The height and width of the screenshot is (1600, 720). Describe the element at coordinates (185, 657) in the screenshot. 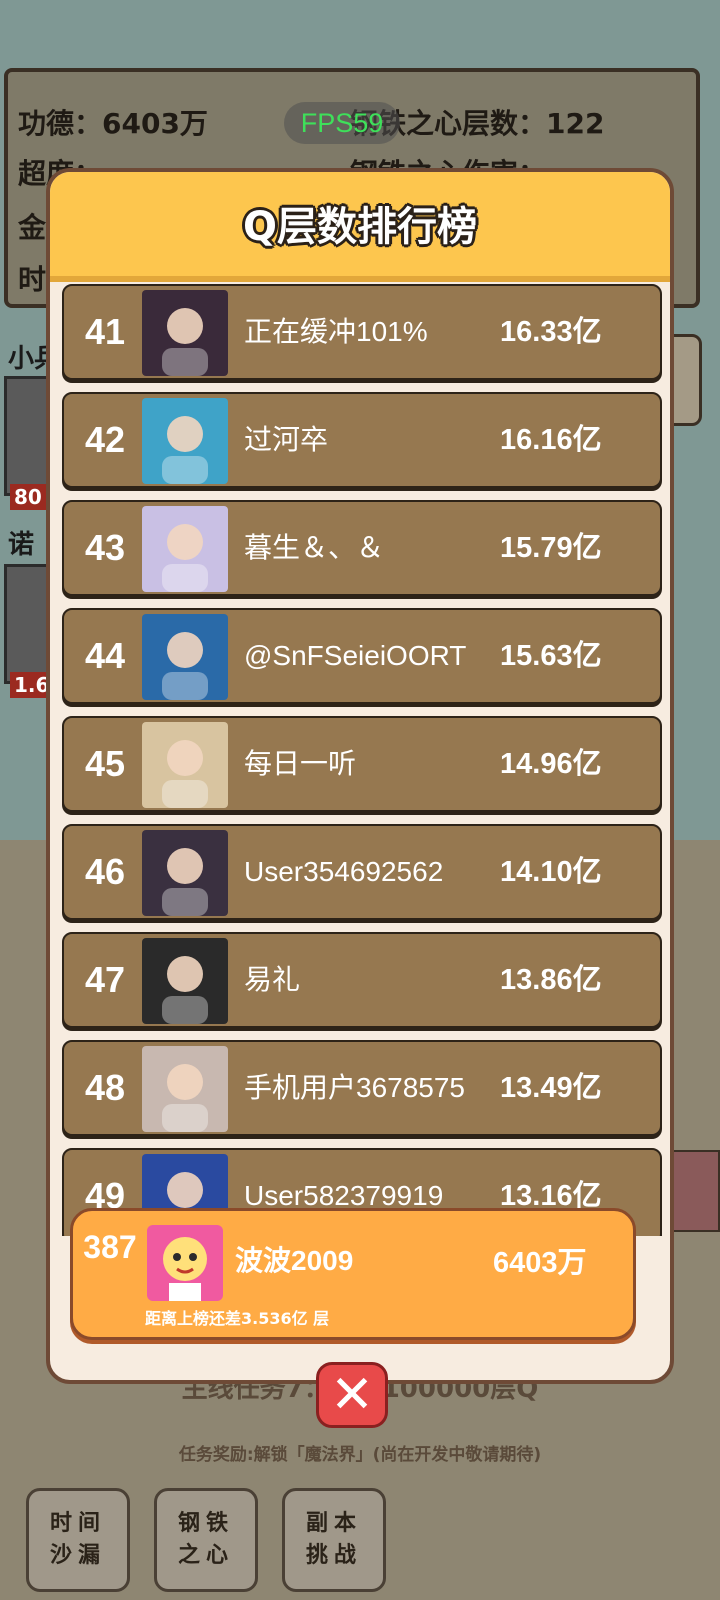

I see `hero-avatar` at that location.